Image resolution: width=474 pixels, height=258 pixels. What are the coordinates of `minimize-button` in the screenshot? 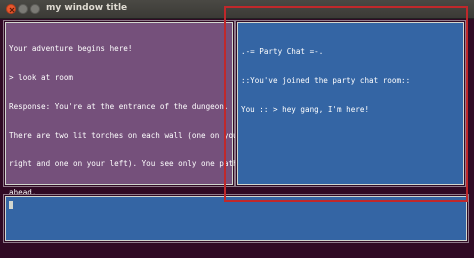 It's located at (23, 9).